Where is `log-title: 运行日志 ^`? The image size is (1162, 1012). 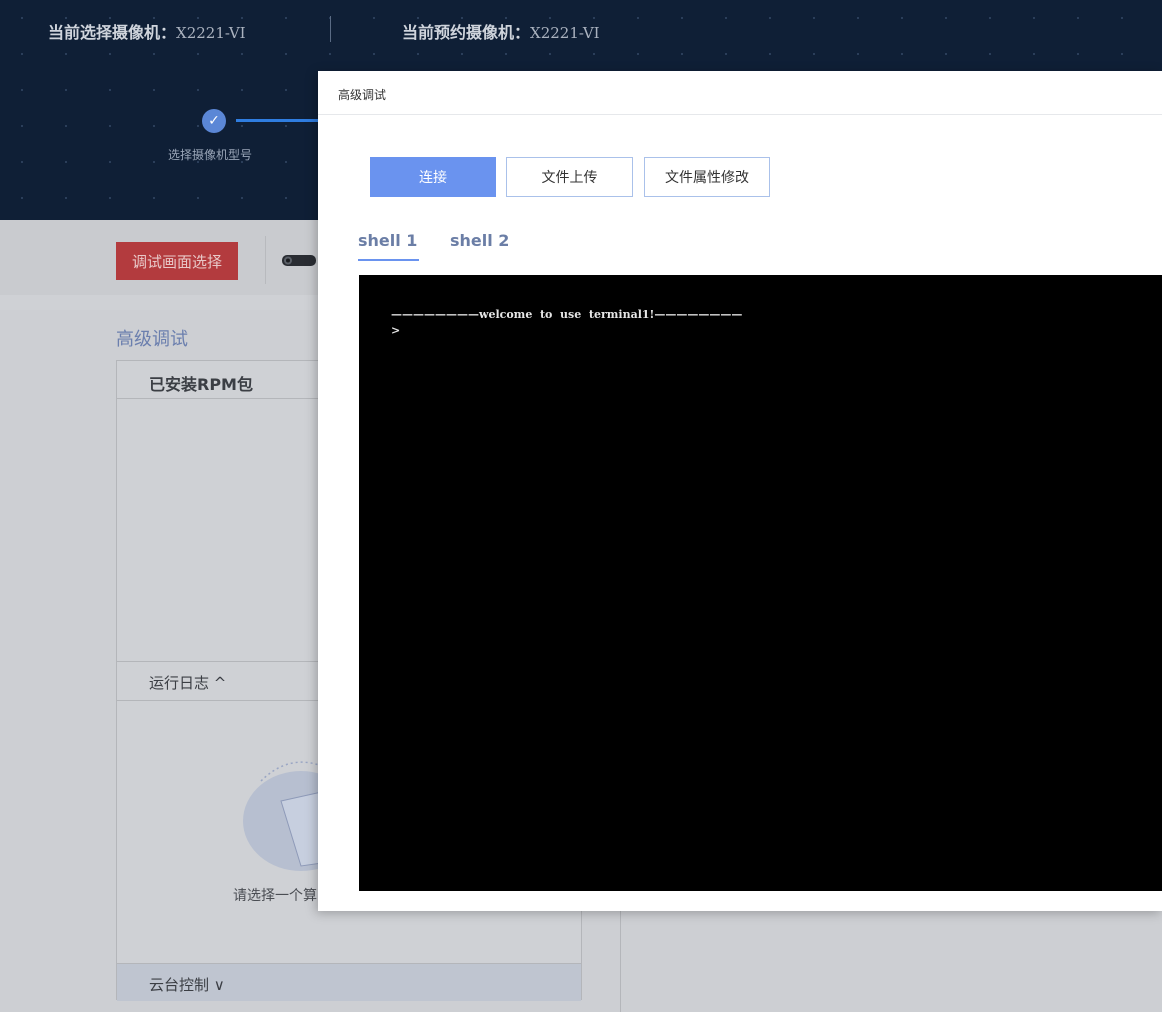 log-title: 运行日志 ^ is located at coordinates (188, 683).